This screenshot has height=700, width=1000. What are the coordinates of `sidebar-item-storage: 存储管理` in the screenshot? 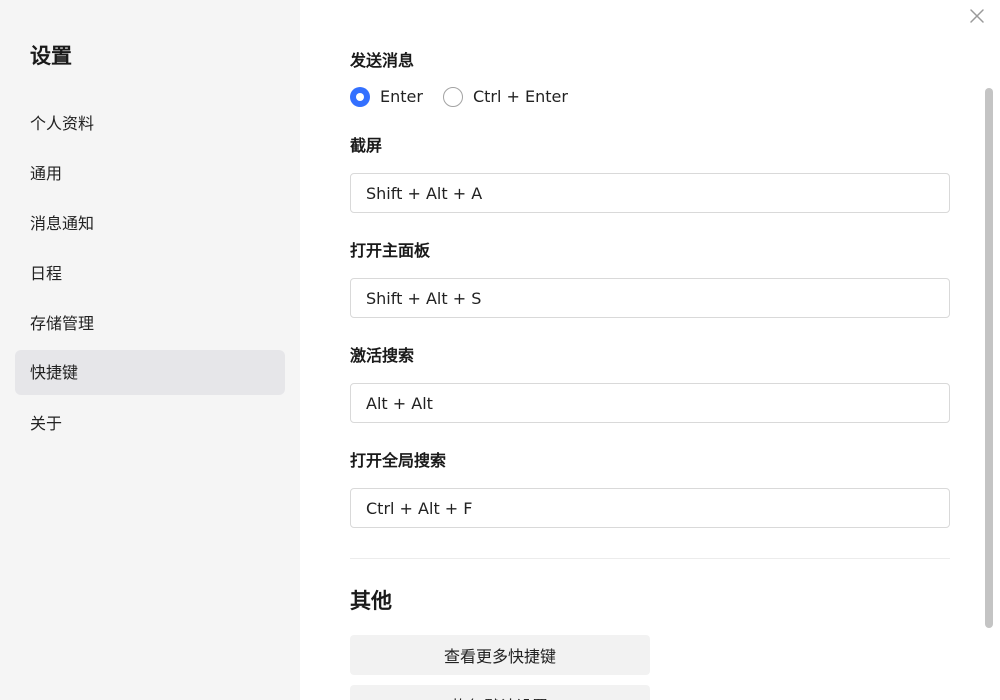 It's located at (150, 323).